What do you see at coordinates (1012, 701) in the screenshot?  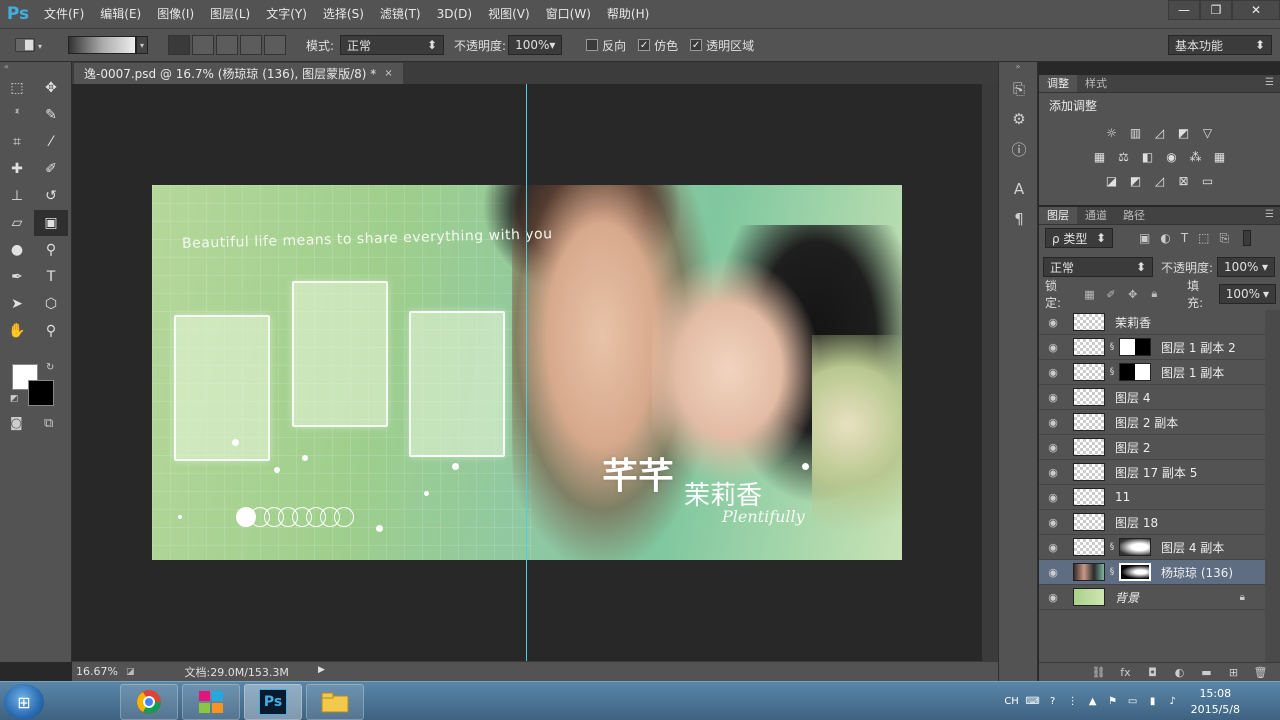 I see `language-indicator: CH` at bounding box center [1012, 701].